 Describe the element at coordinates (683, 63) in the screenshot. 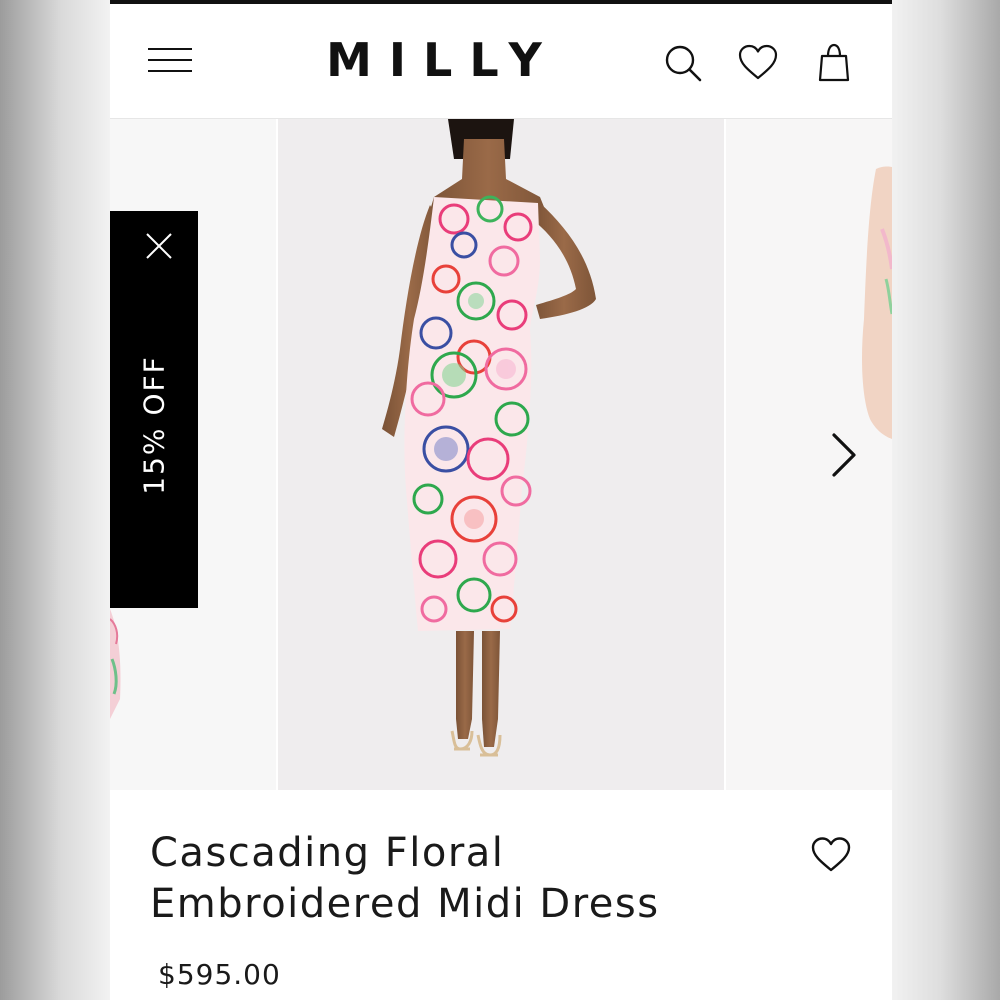

I see `search-icon` at that location.